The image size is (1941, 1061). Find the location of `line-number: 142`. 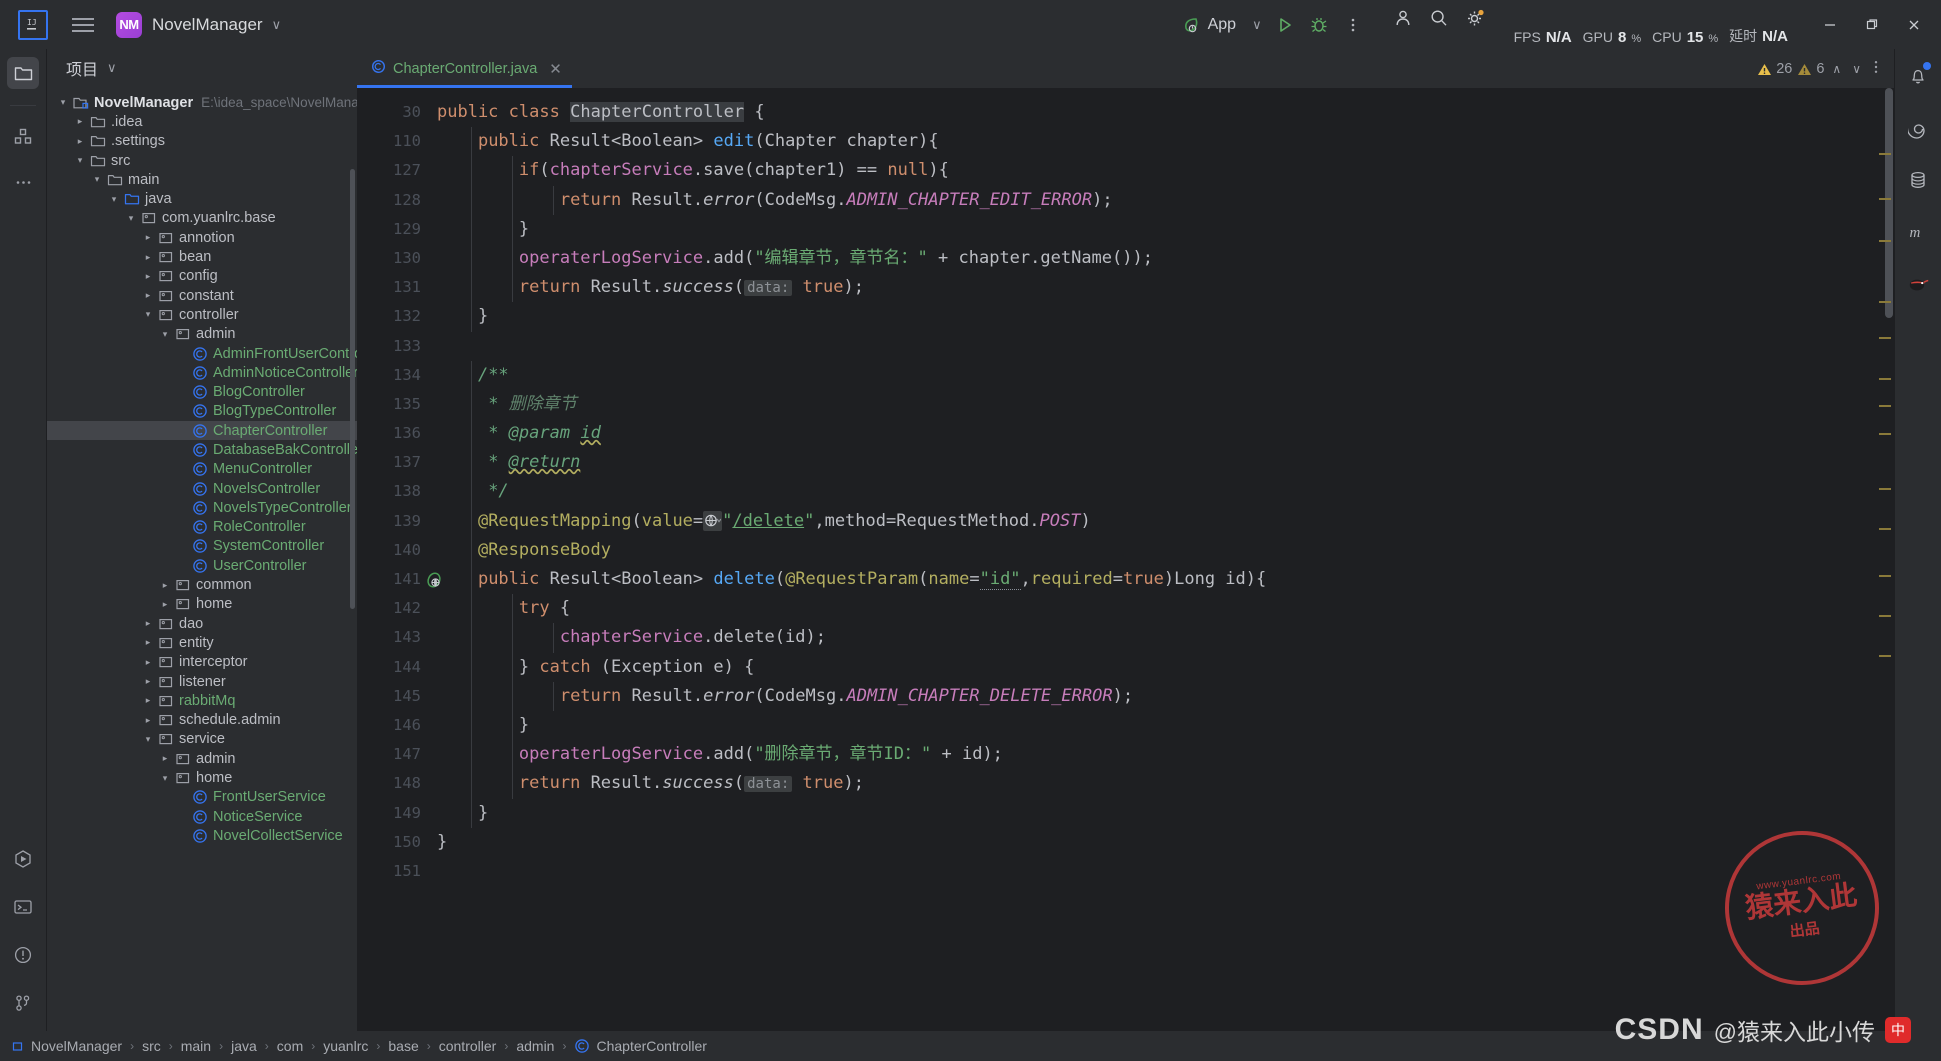

line-number: 142 is located at coordinates (393, 608).